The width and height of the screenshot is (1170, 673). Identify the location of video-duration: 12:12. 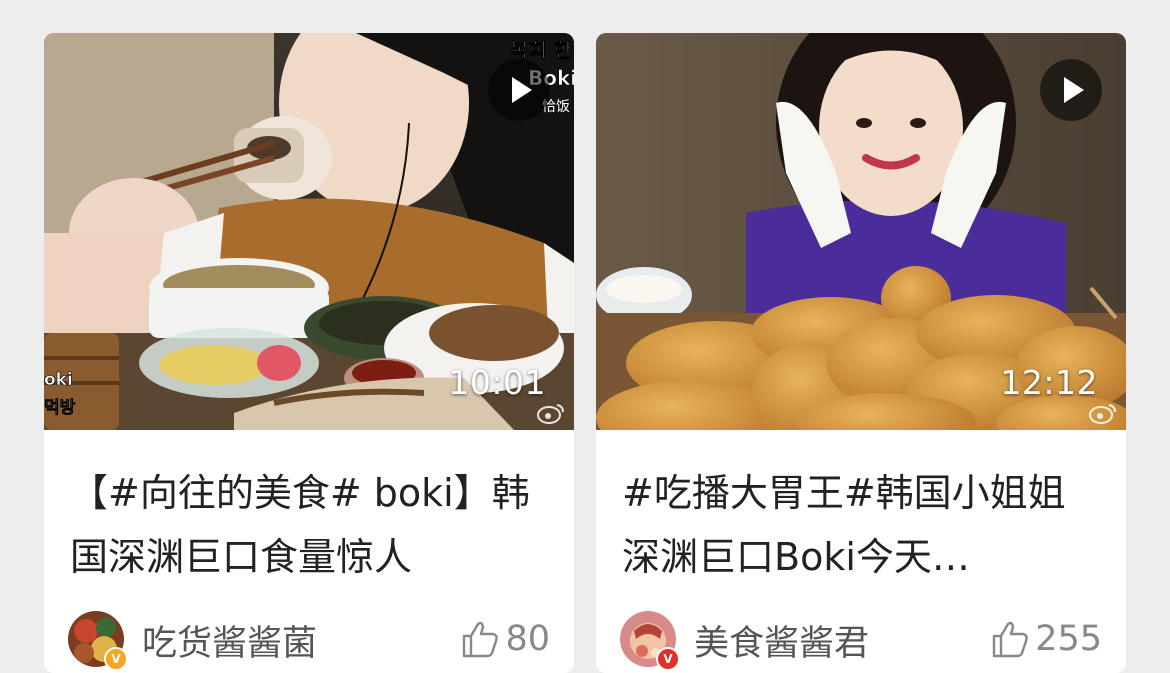
(1049, 382).